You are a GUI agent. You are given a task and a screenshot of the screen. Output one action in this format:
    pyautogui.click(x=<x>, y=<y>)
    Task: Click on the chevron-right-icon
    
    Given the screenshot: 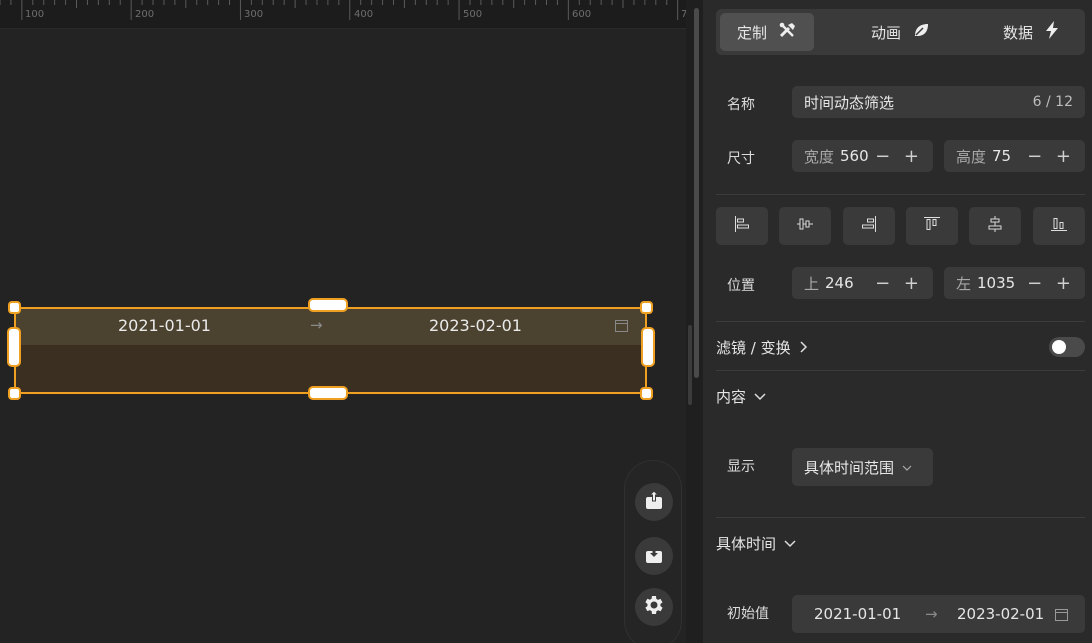 What is the action you would take?
    pyautogui.click(x=804, y=348)
    